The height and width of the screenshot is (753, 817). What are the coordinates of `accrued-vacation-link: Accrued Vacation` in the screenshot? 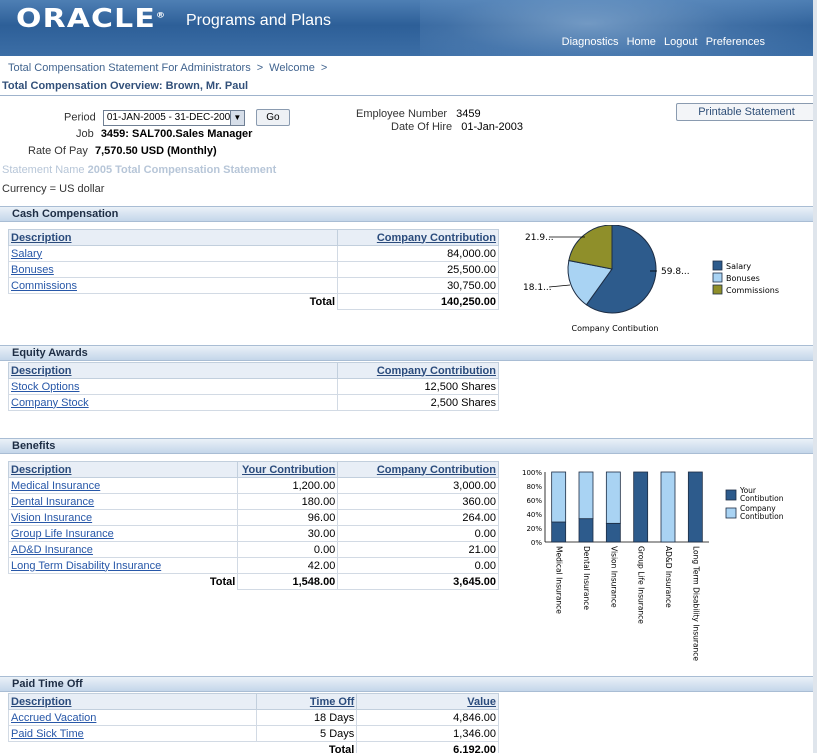 It's located at (132, 717).